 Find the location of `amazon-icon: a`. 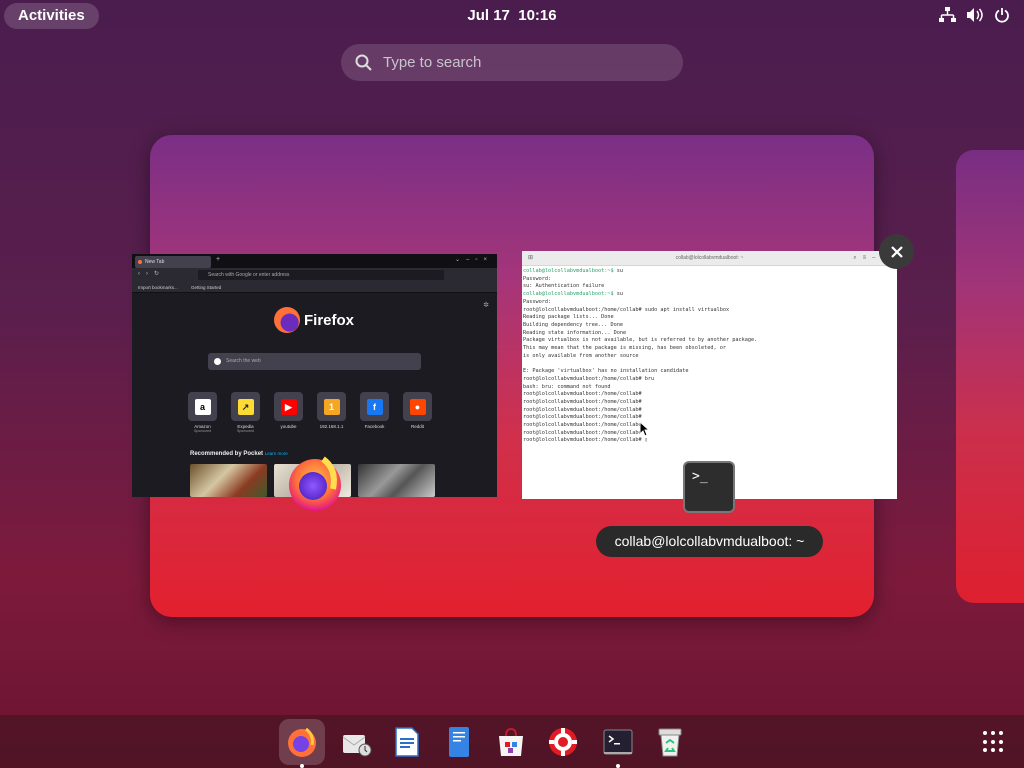

amazon-icon: a is located at coordinates (202, 406).